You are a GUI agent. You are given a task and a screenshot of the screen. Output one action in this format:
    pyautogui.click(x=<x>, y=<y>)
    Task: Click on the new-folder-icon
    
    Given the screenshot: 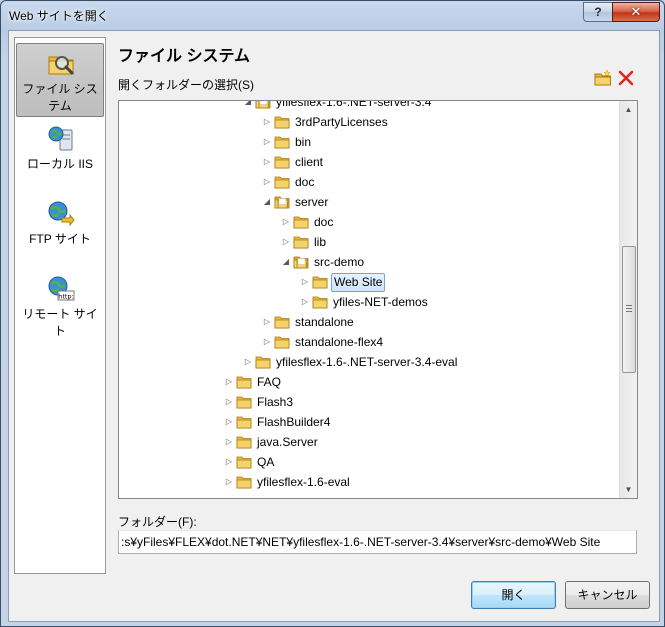 What is the action you would take?
    pyautogui.click(x=603, y=78)
    